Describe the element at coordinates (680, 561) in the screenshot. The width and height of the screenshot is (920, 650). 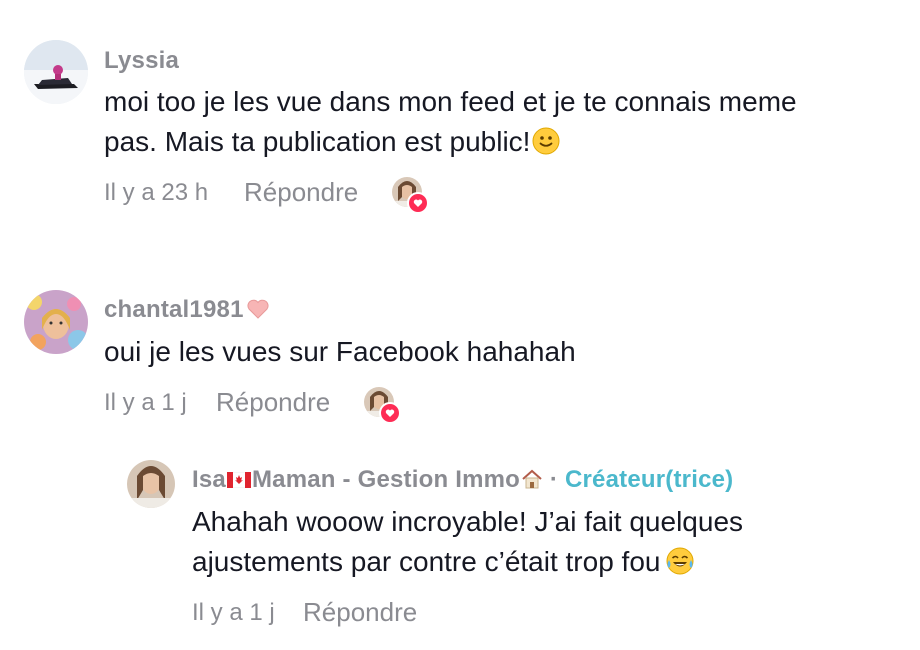
I see `tears-of-joy-icon` at that location.